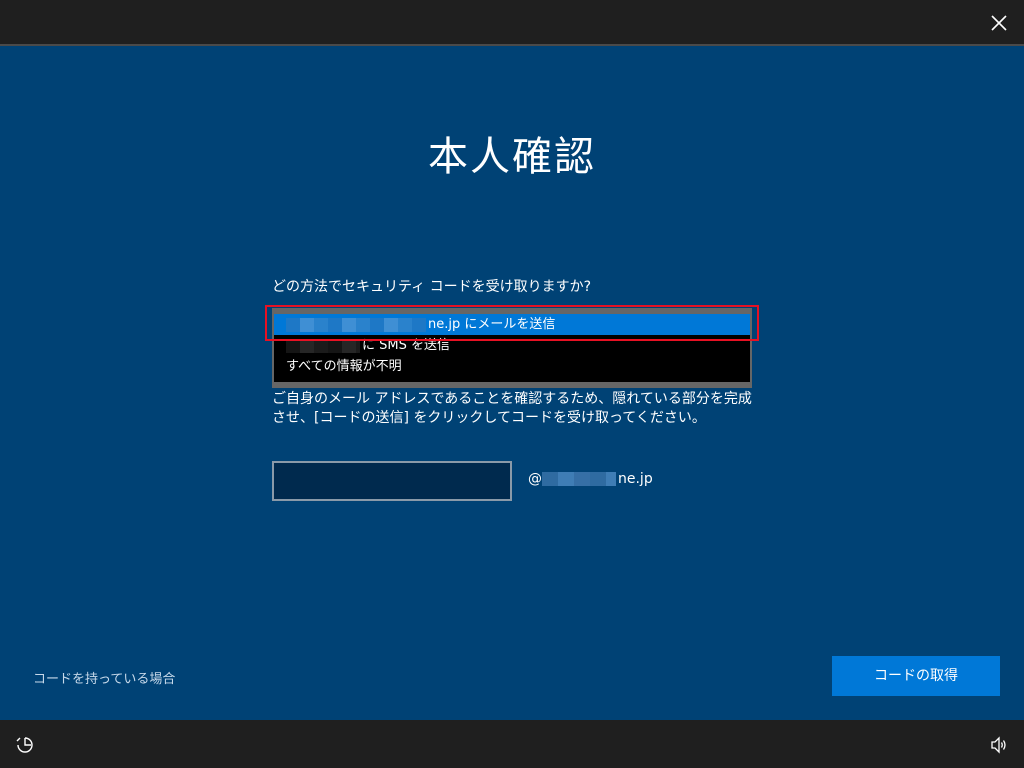 The height and width of the screenshot is (768, 1024). What do you see at coordinates (535, 479) in the screenshot?
I see `at-sign: @` at bounding box center [535, 479].